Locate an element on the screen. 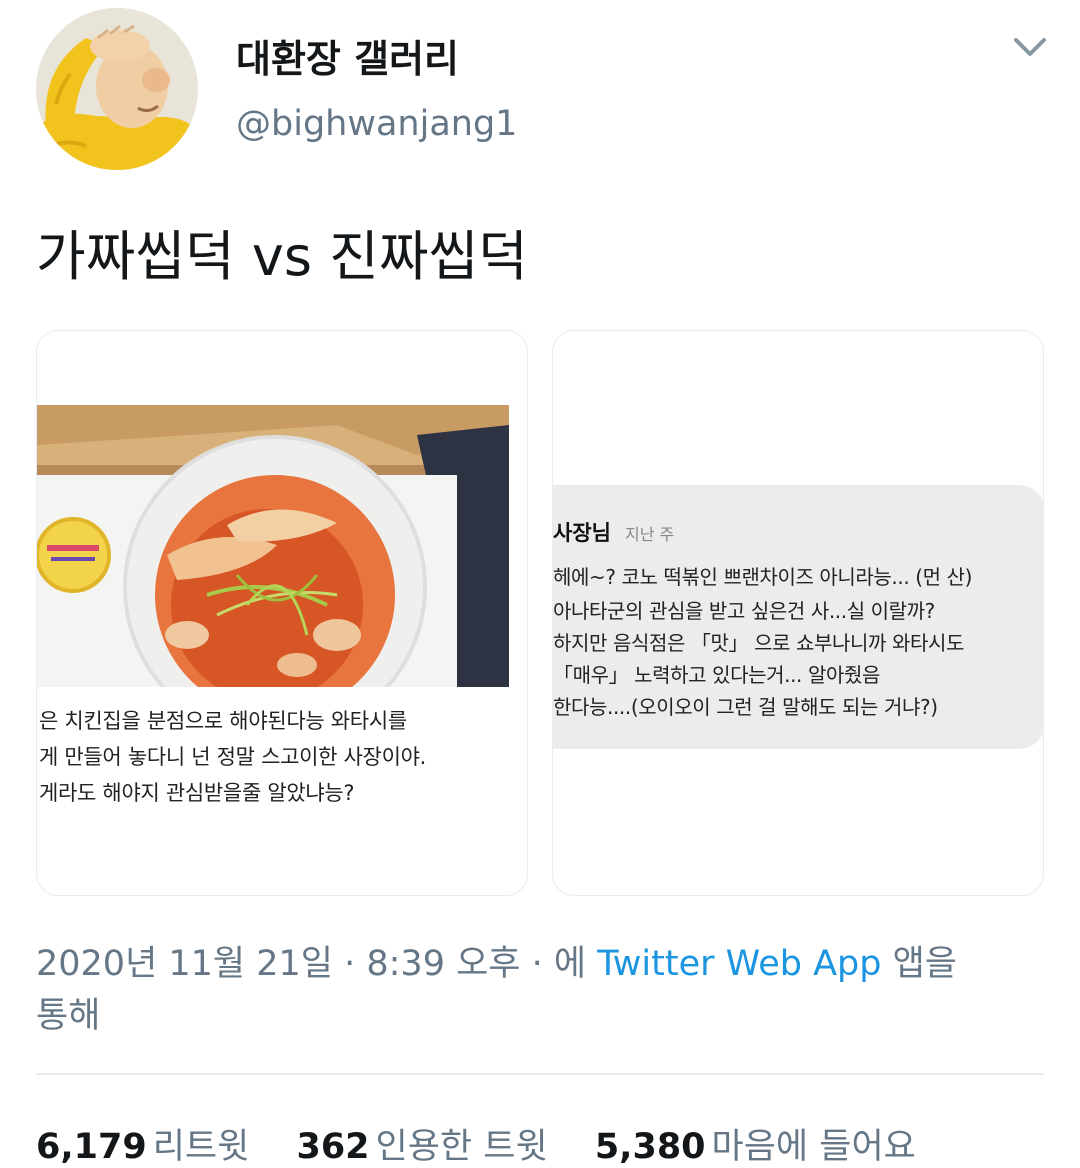 The height and width of the screenshot is (1168, 1080). source-tail: 통해 is located at coordinates (68, 1016).